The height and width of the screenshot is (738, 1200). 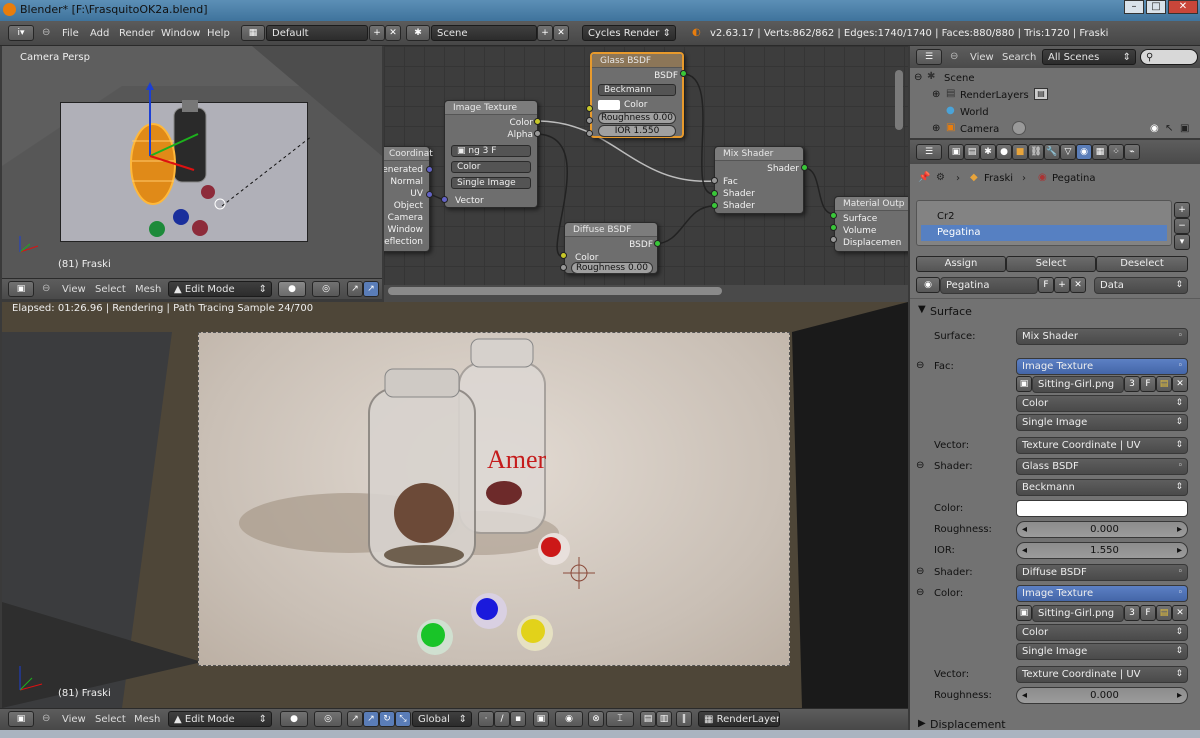 What do you see at coordinates (74, 289) in the screenshot?
I see `view-menu: View` at bounding box center [74, 289].